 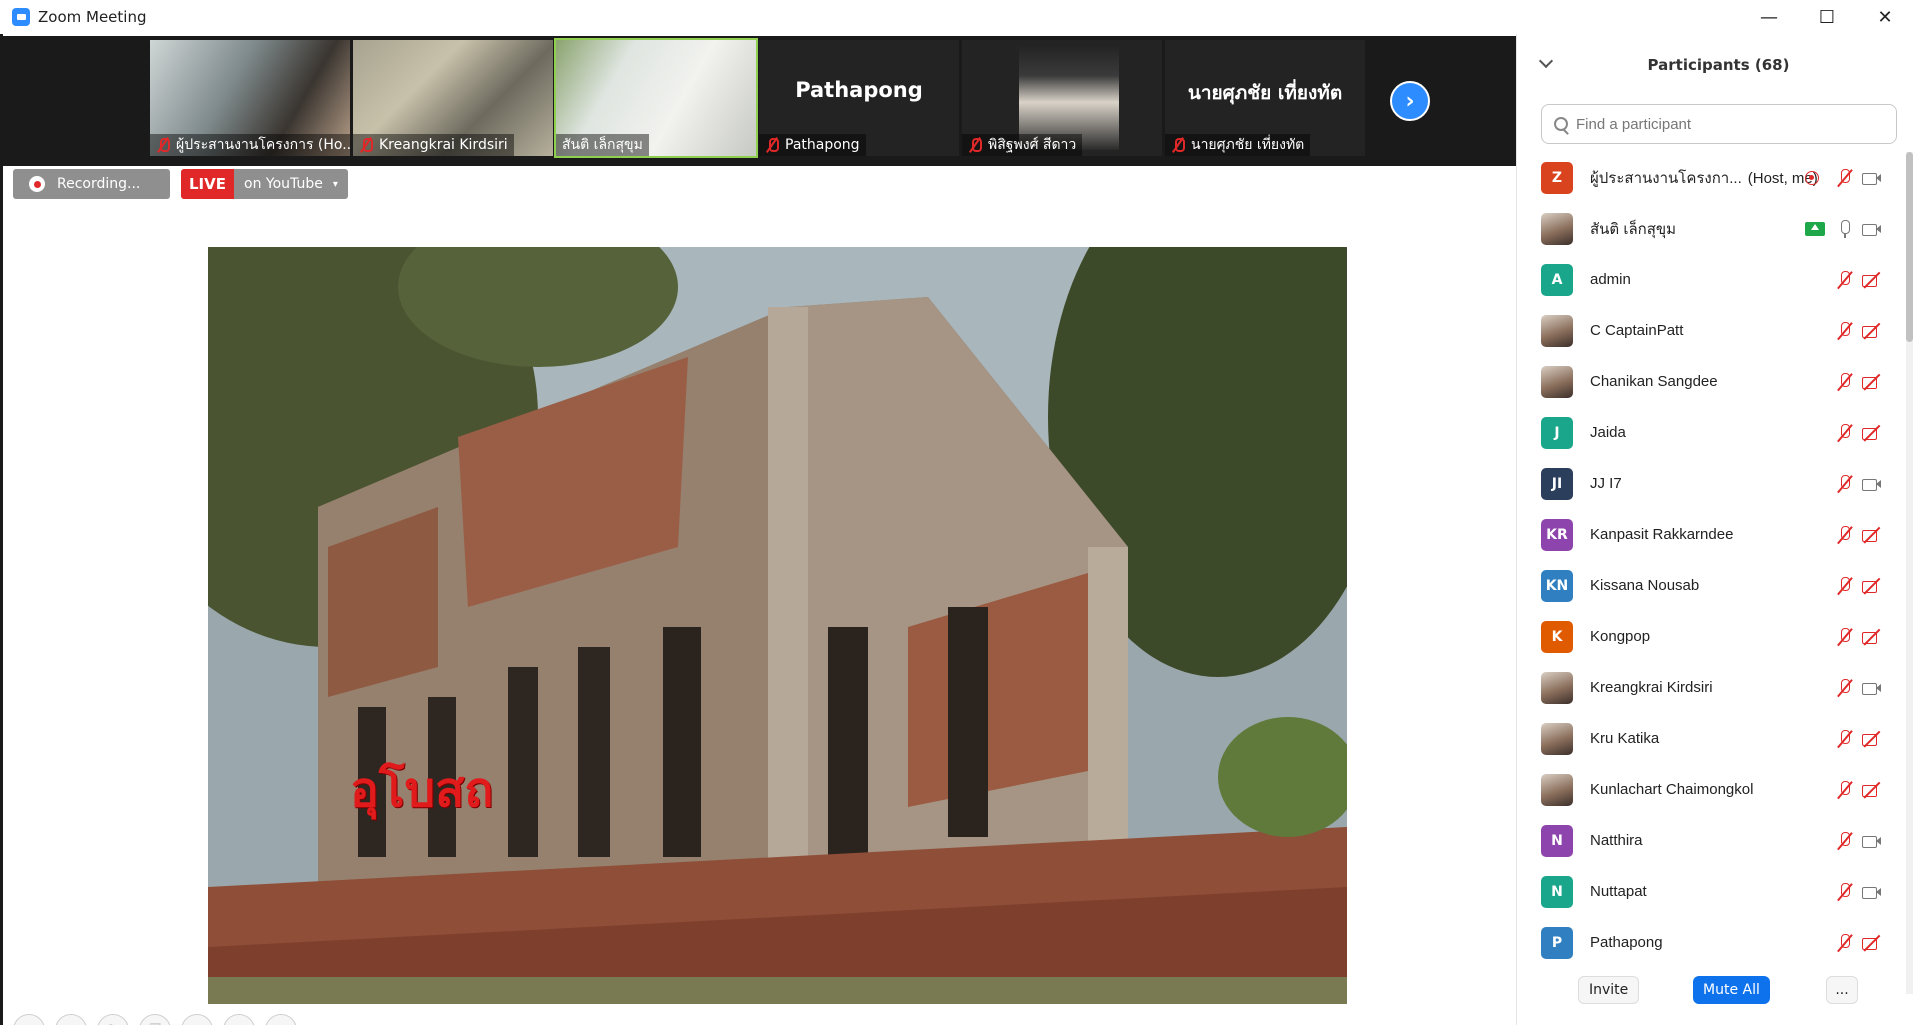 What do you see at coordinates (1769, 17) in the screenshot?
I see `minimize-button: —` at bounding box center [1769, 17].